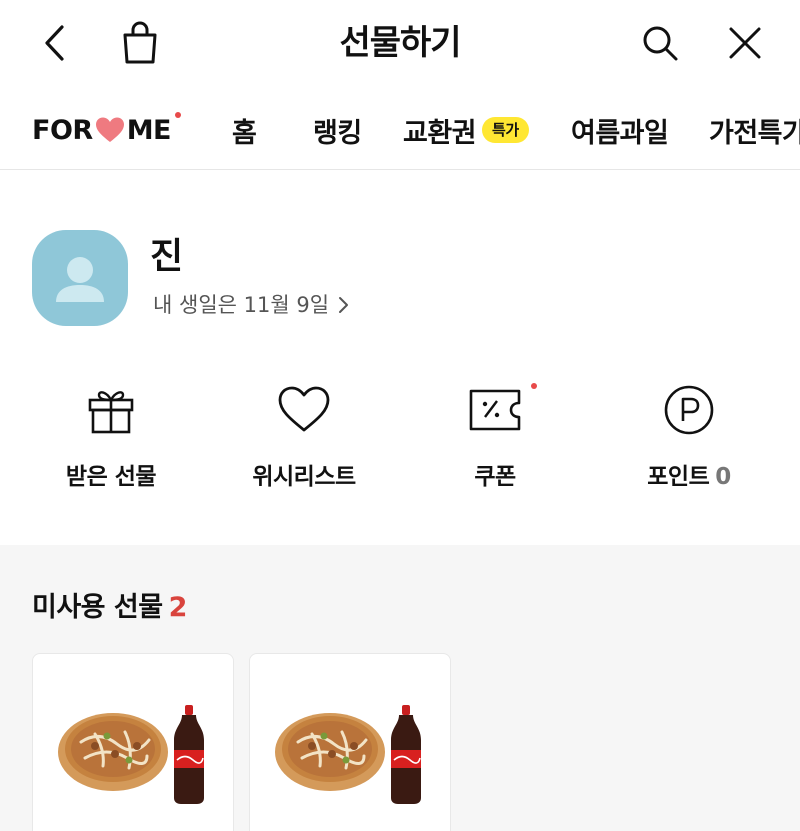 The height and width of the screenshot is (831, 800). Describe the element at coordinates (400, 130) in the screenshot. I see `category-tabs: FOR ME 홈 랭킹 교환권 특가 여름과일 가전특가` at that location.